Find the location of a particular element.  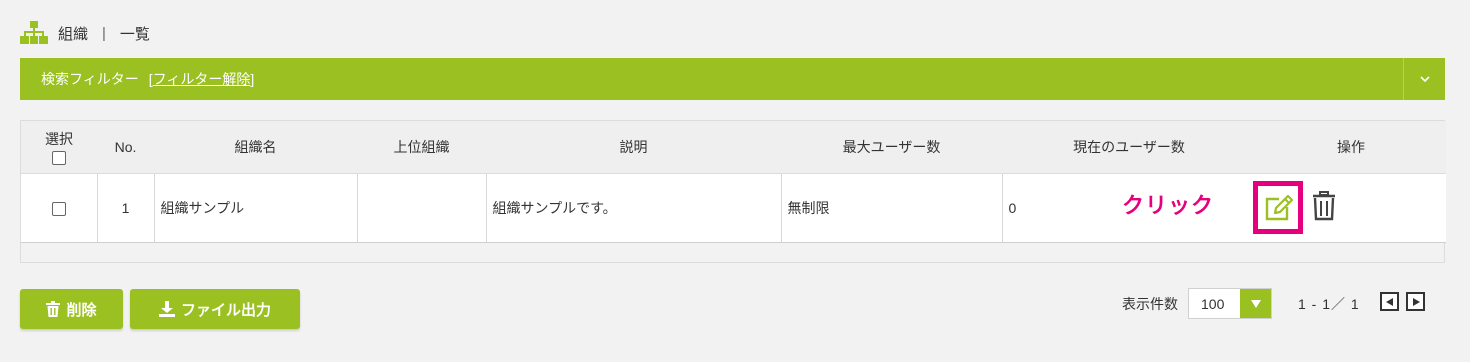

per-page-select: 100 is located at coordinates (1230, 303).